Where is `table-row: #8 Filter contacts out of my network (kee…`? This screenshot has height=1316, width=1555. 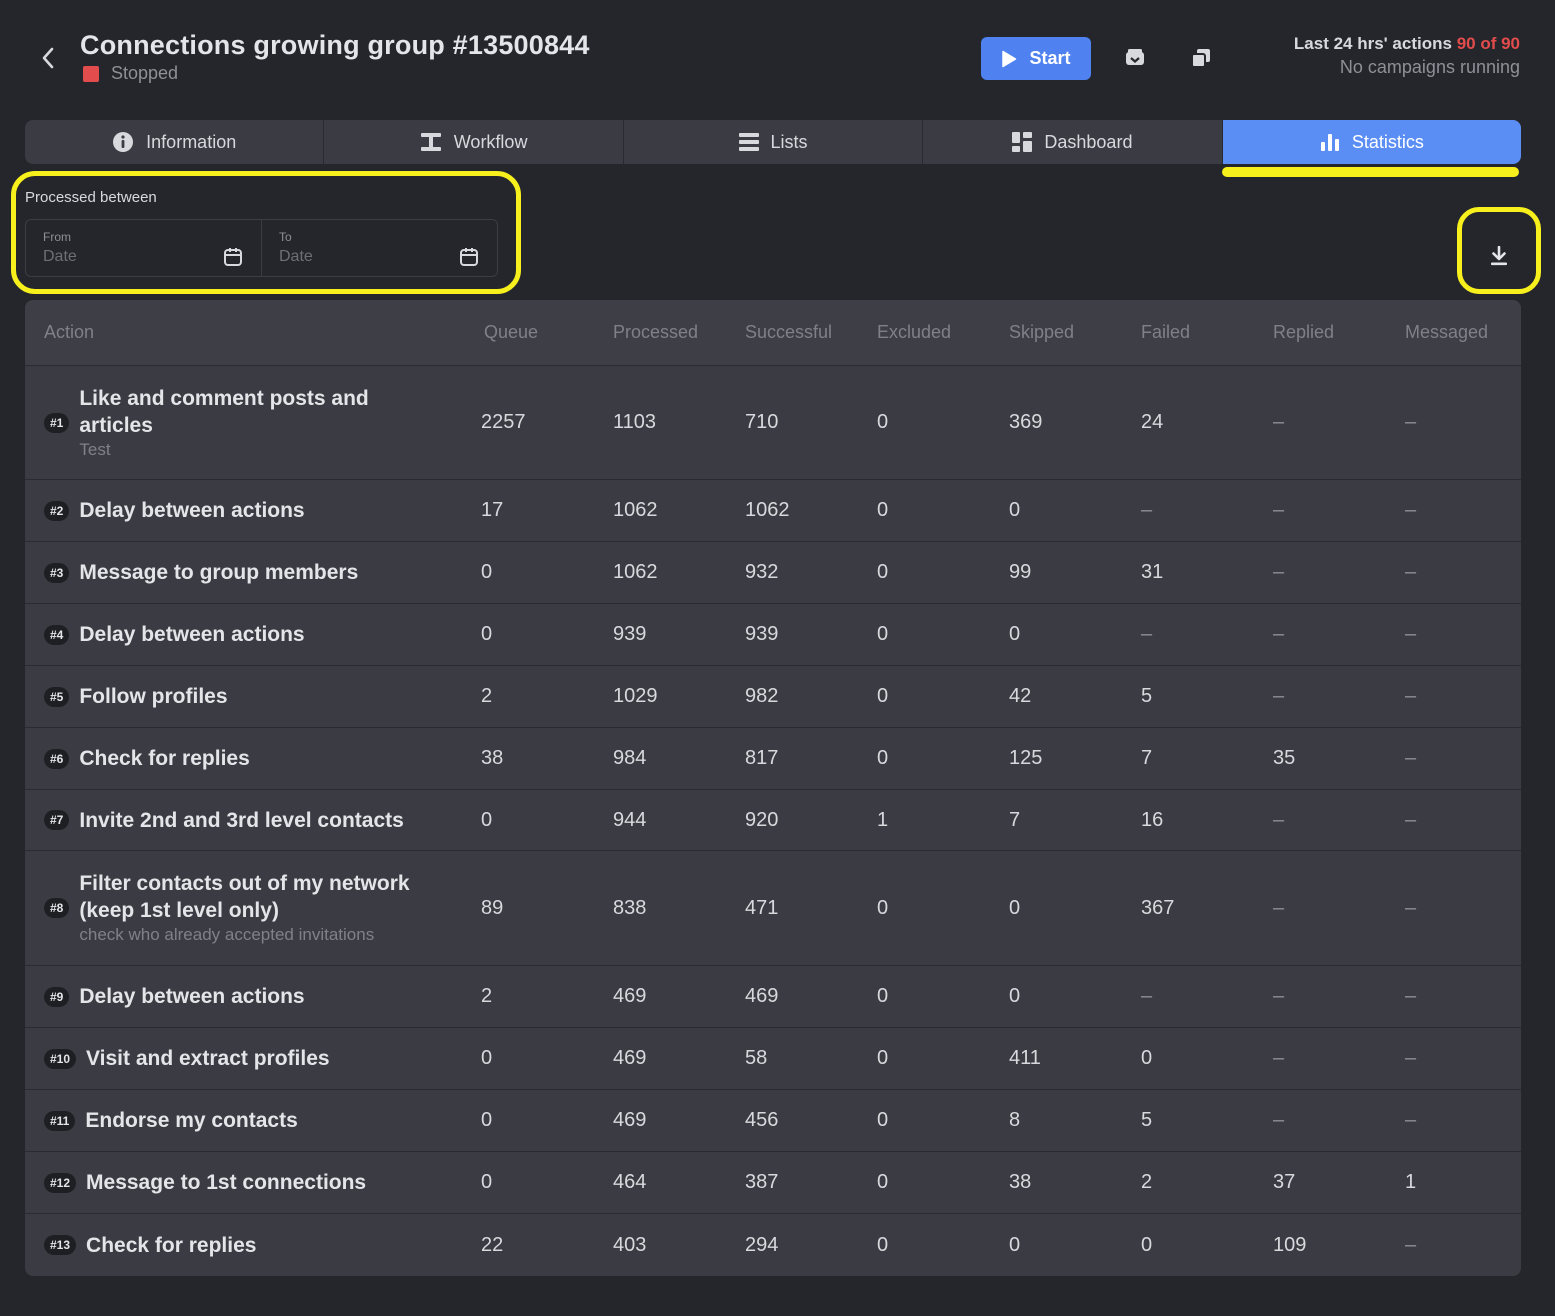
table-row: #8 Filter contacts out of my network (kee… is located at coordinates (773, 908).